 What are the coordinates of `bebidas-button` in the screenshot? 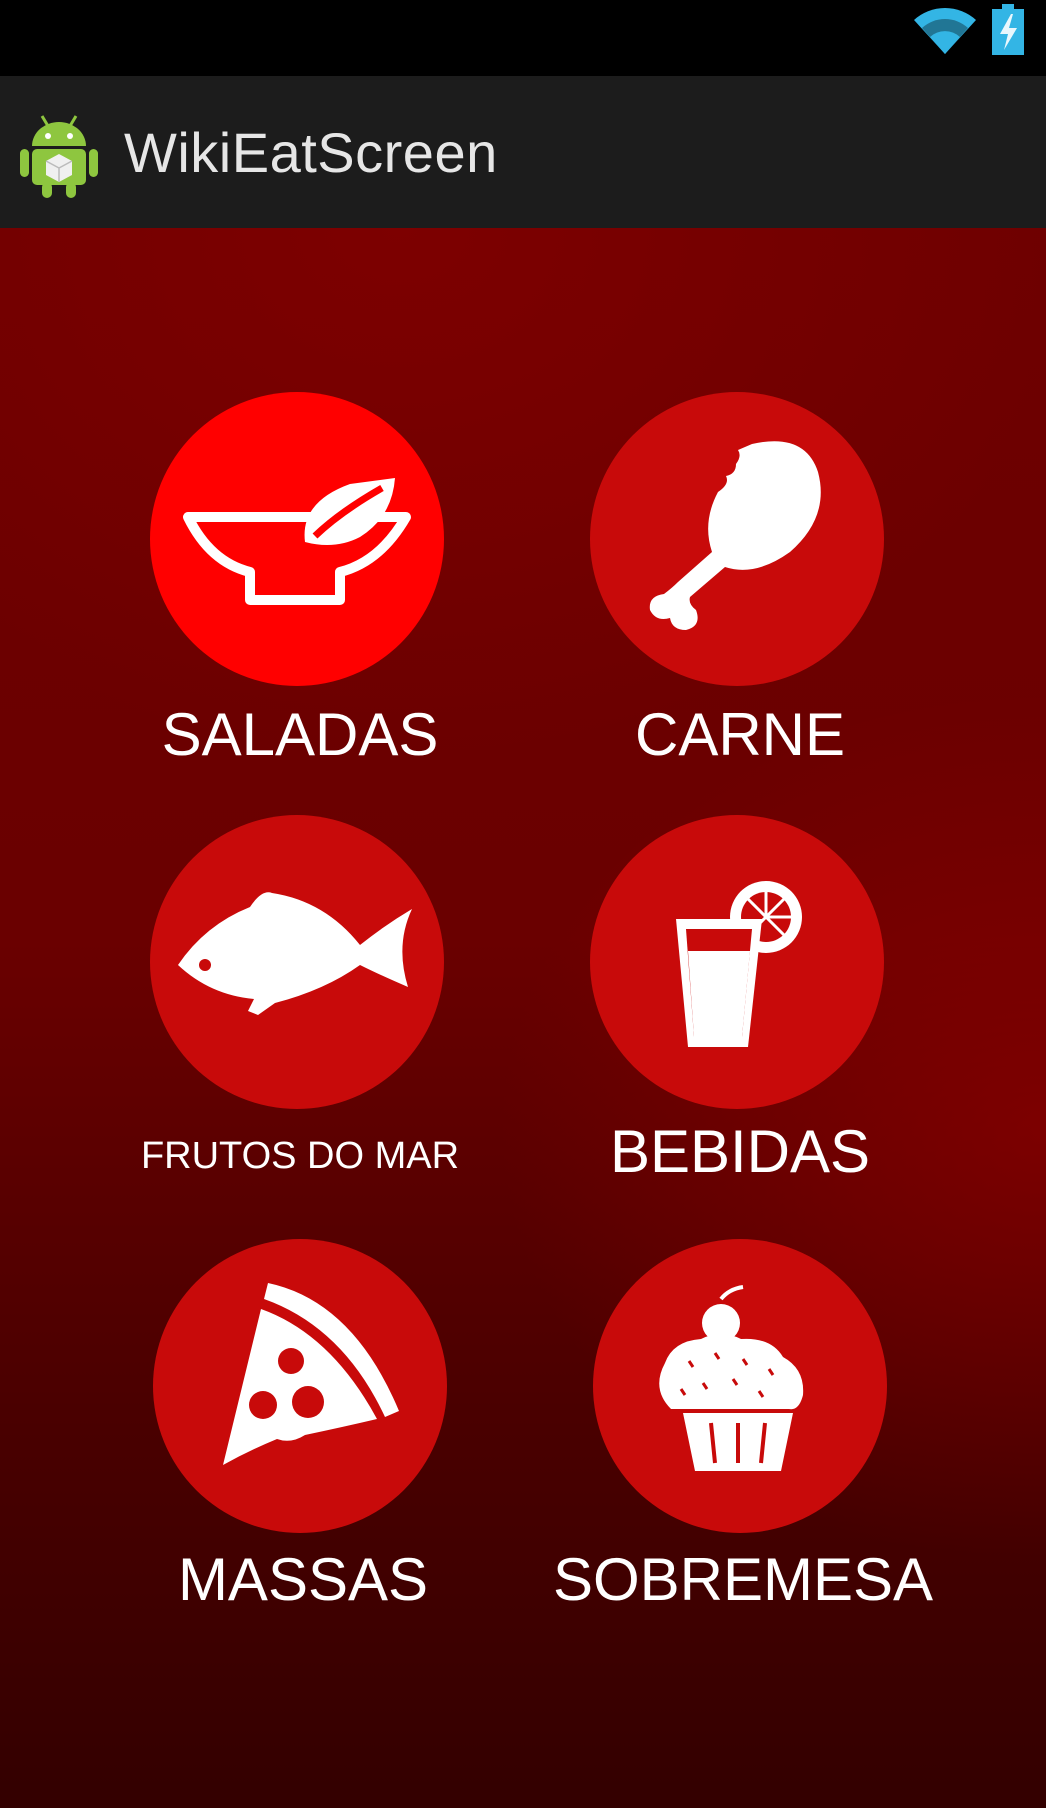 It's located at (737, 962).